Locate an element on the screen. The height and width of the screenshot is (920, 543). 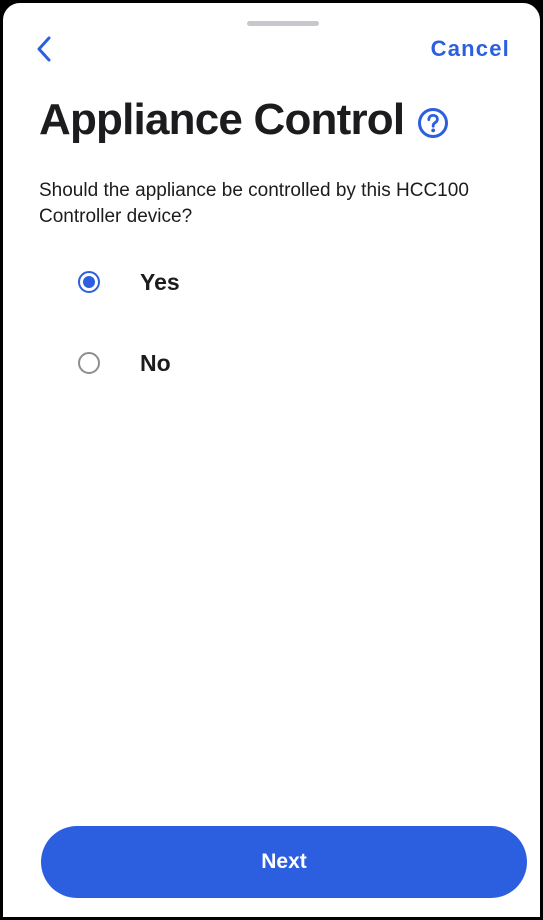
question-circle-icon is located at coordinates (433, 123).